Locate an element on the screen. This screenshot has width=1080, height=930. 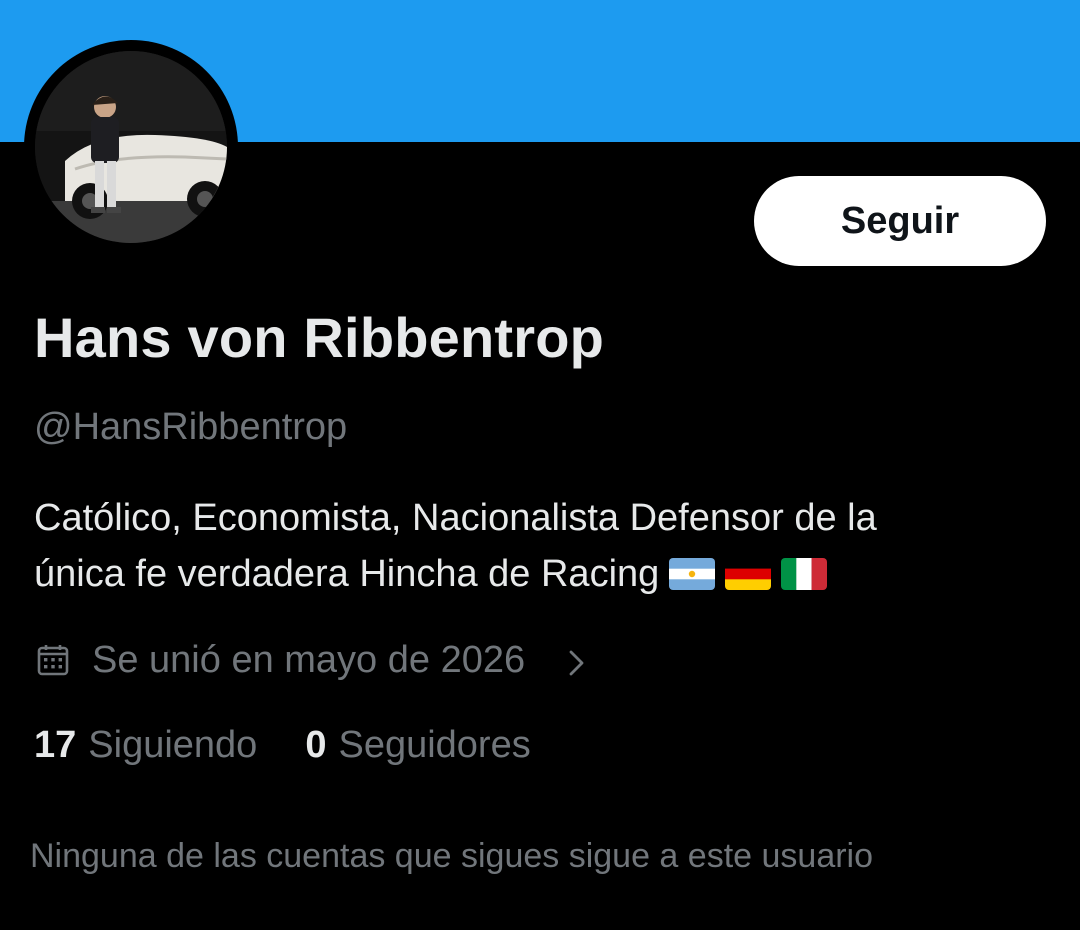
join-date: Se unió en mayo de 2026 is located at coordinates (313, 660).